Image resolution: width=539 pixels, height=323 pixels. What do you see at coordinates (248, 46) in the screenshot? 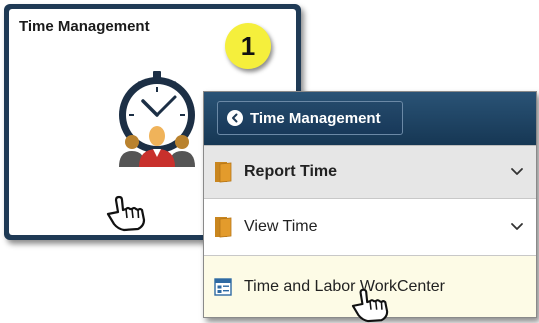
I see `step-number-badge: 1` at bounding box center [248, 46].